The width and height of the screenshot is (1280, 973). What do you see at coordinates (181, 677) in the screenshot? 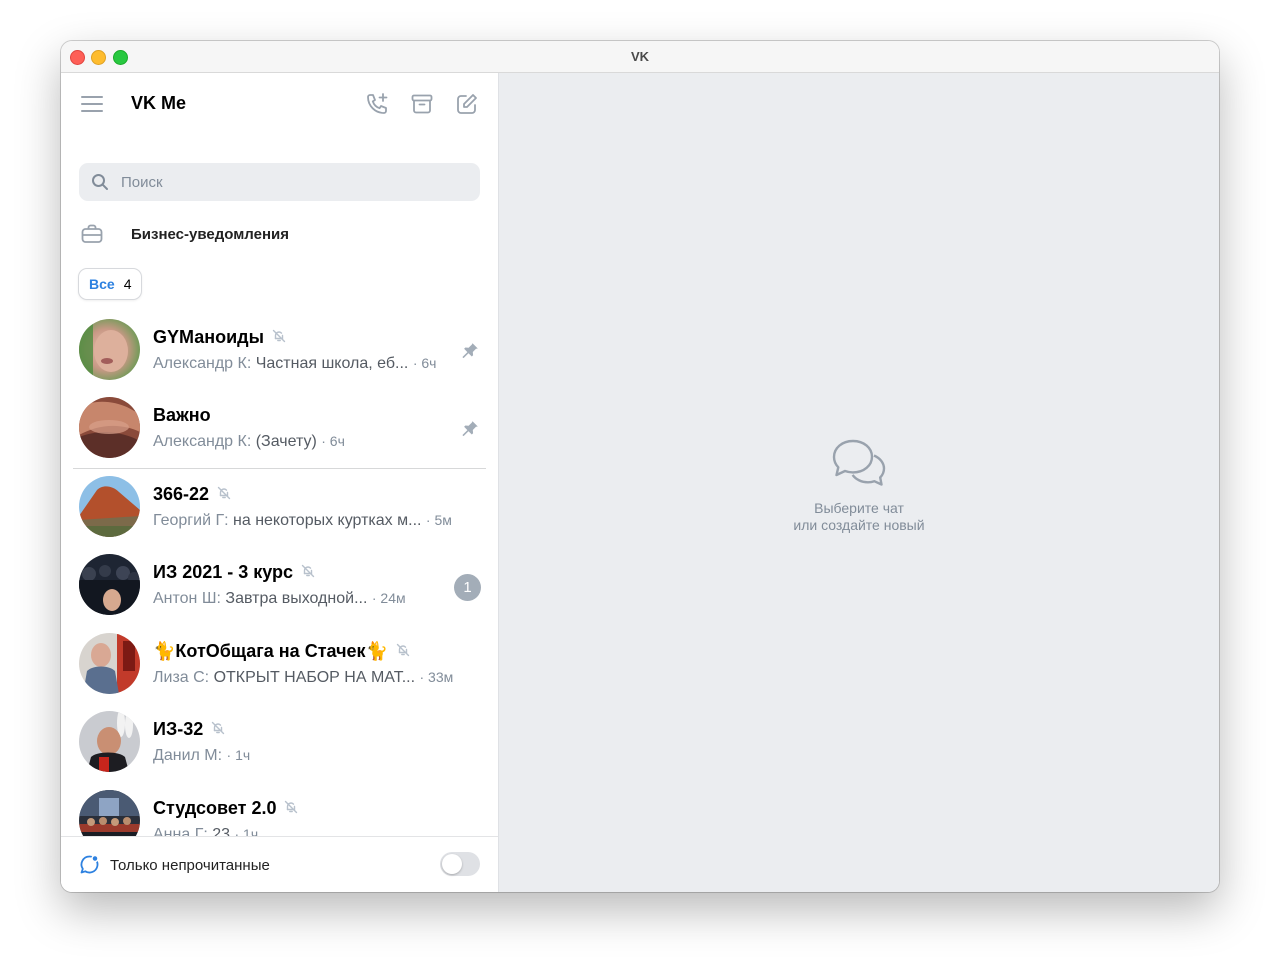
I see `chat-author: Лиза С:` at bounding box center [181, 677].